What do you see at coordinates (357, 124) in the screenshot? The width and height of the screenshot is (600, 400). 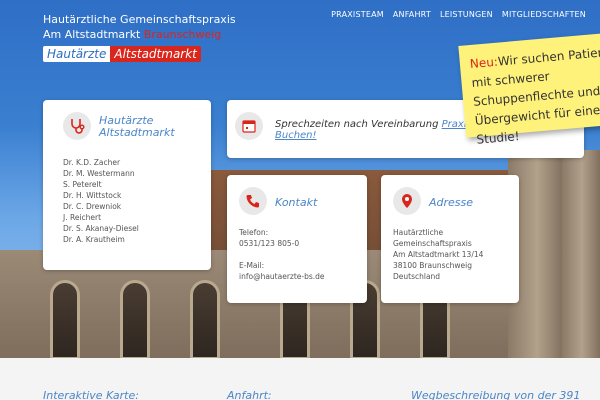 I see `hours-text: Sprechzeiten nach Vereinbarung` at bounding box center [357, 124].